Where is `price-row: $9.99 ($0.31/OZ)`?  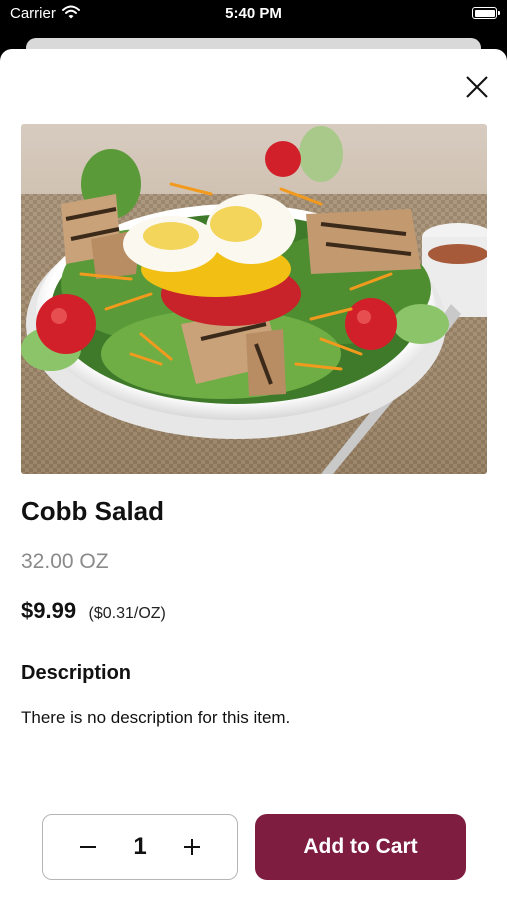 price-row: $9.99 ($0.31/OZ) is located at coordinates (93, 611).